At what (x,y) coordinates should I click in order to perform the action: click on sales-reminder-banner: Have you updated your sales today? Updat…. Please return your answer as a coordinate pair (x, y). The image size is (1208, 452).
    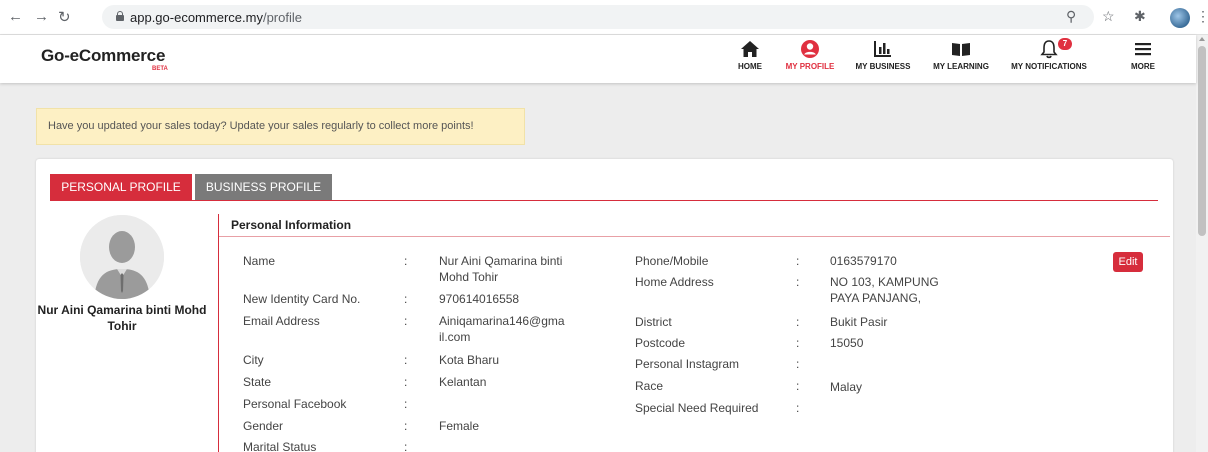
    Looking at the image, I should click on (280, 126).